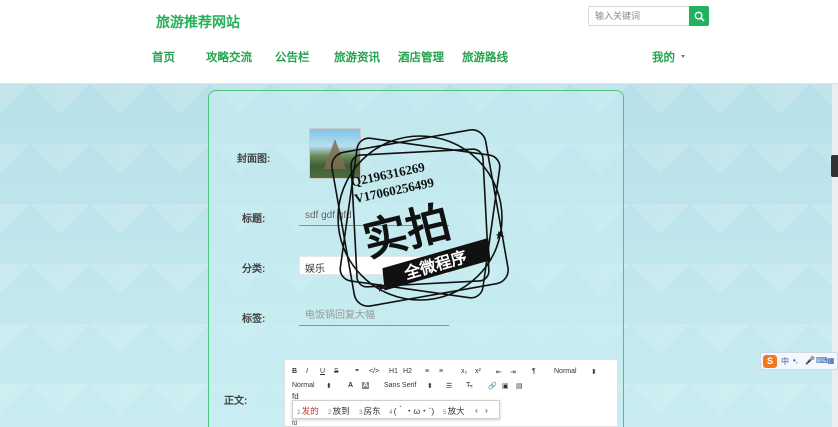  What do you see at coordinates (499, 372) in the screenshot?
I see `outdent-button: ⇤` at bounding box center [499, 372].